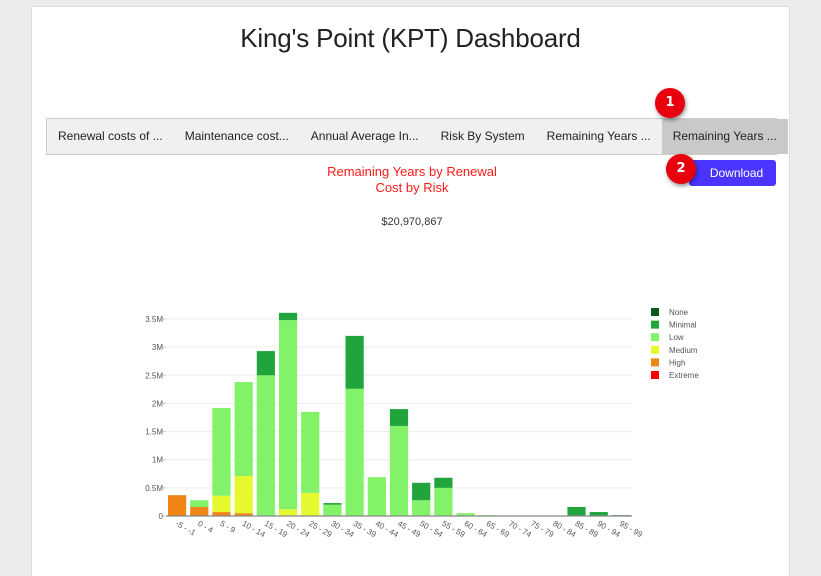 The height and width of the screenshot is (576, 821). Describe the element at coordinates (276, 529) in the screenshot. I see `x-tick-label: 15 - 19` at that location.